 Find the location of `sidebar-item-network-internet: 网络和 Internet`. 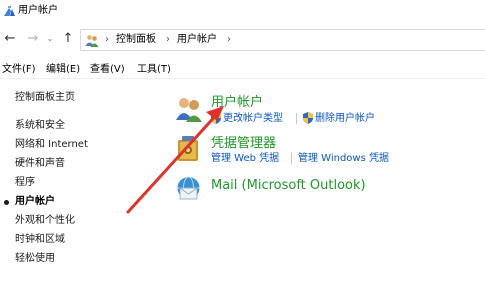

sidebar-item-network-internet: 网络和 Internet is located at coordinates (51, 145).